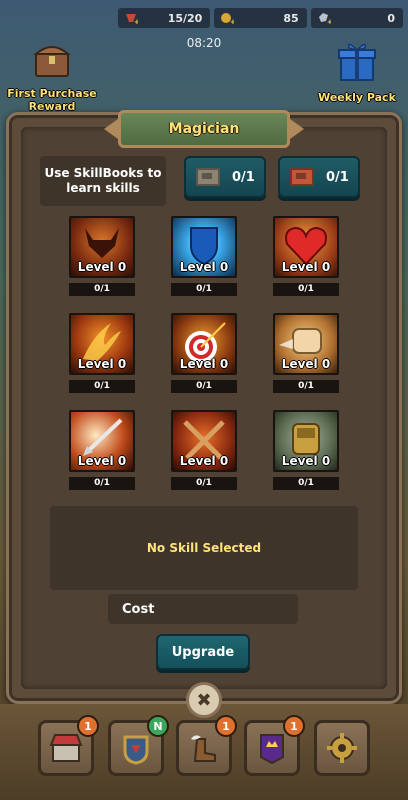 This screenshot has width=408, height=800. I want to click on skill-description-text: No Skill Selected, so click(204, 548).